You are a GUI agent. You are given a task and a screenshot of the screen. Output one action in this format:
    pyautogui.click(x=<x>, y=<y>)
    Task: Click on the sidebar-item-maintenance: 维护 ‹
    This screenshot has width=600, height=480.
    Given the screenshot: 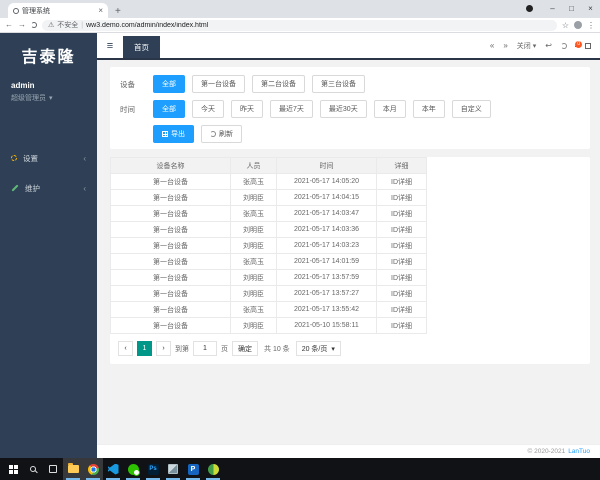 What is the action you would take?
    pyautogui.click(x=48, y=188)
    